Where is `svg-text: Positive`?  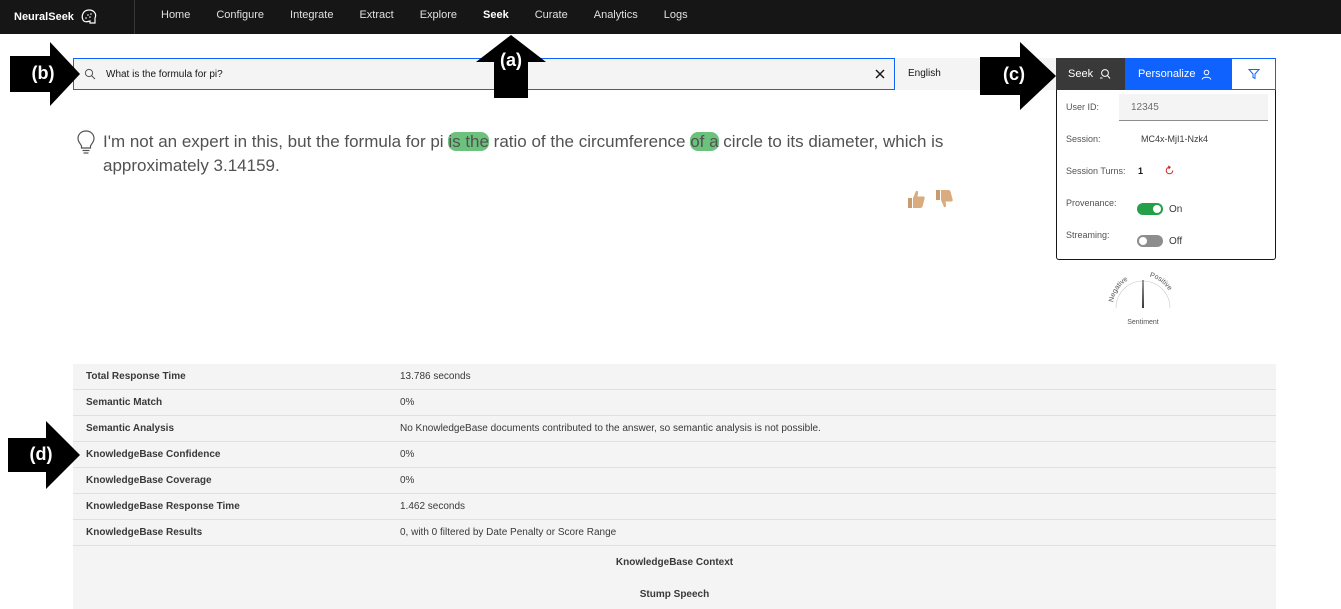
svg-text: Positive is located at coordinates (1161, 282).